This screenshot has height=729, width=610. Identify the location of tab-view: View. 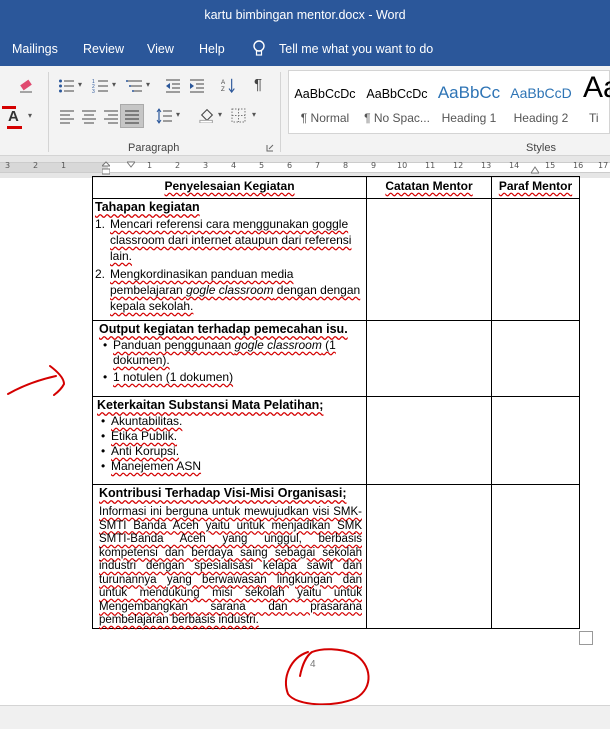
(160, 49).